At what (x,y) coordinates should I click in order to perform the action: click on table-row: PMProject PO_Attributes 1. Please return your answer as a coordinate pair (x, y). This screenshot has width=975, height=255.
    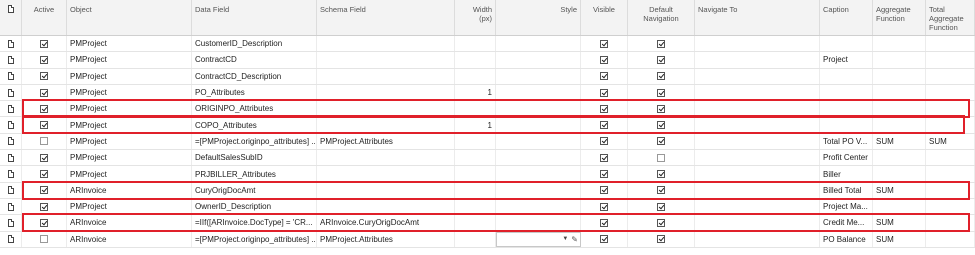
    Looking at the image, I should click on (487, 93).